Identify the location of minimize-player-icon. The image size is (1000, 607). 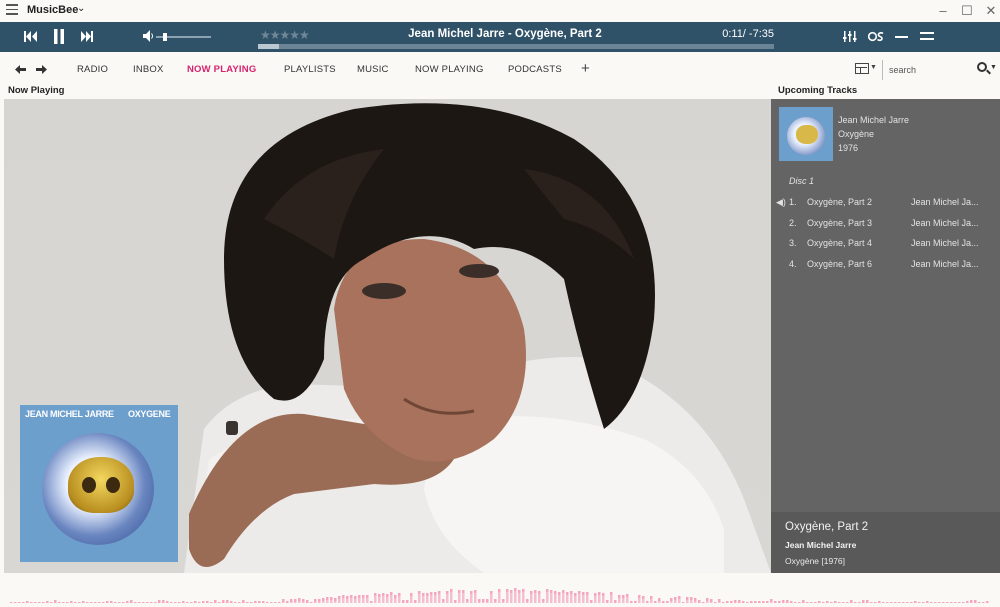
(901, 37).